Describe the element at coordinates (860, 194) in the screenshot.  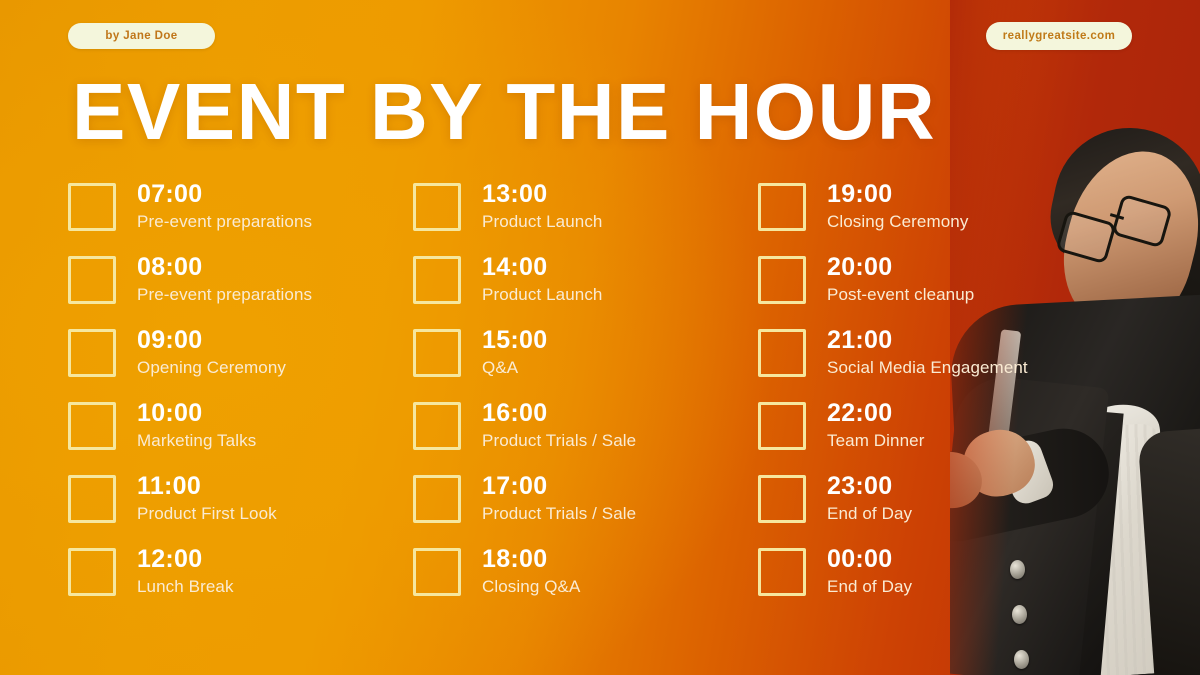
I see `schedule-item-time: 19:00` at that location.